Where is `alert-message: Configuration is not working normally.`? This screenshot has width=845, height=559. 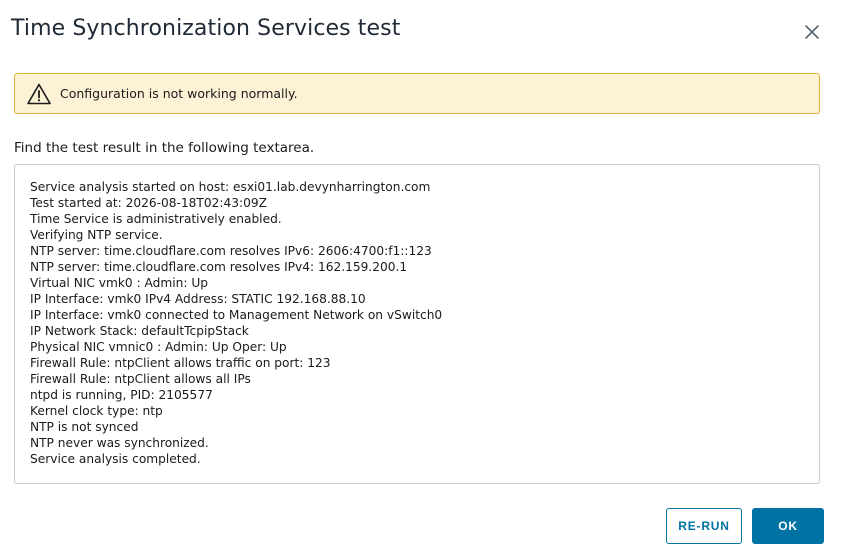 alert-message: Configuration is not working normally. is located at coordinates (179, 93).